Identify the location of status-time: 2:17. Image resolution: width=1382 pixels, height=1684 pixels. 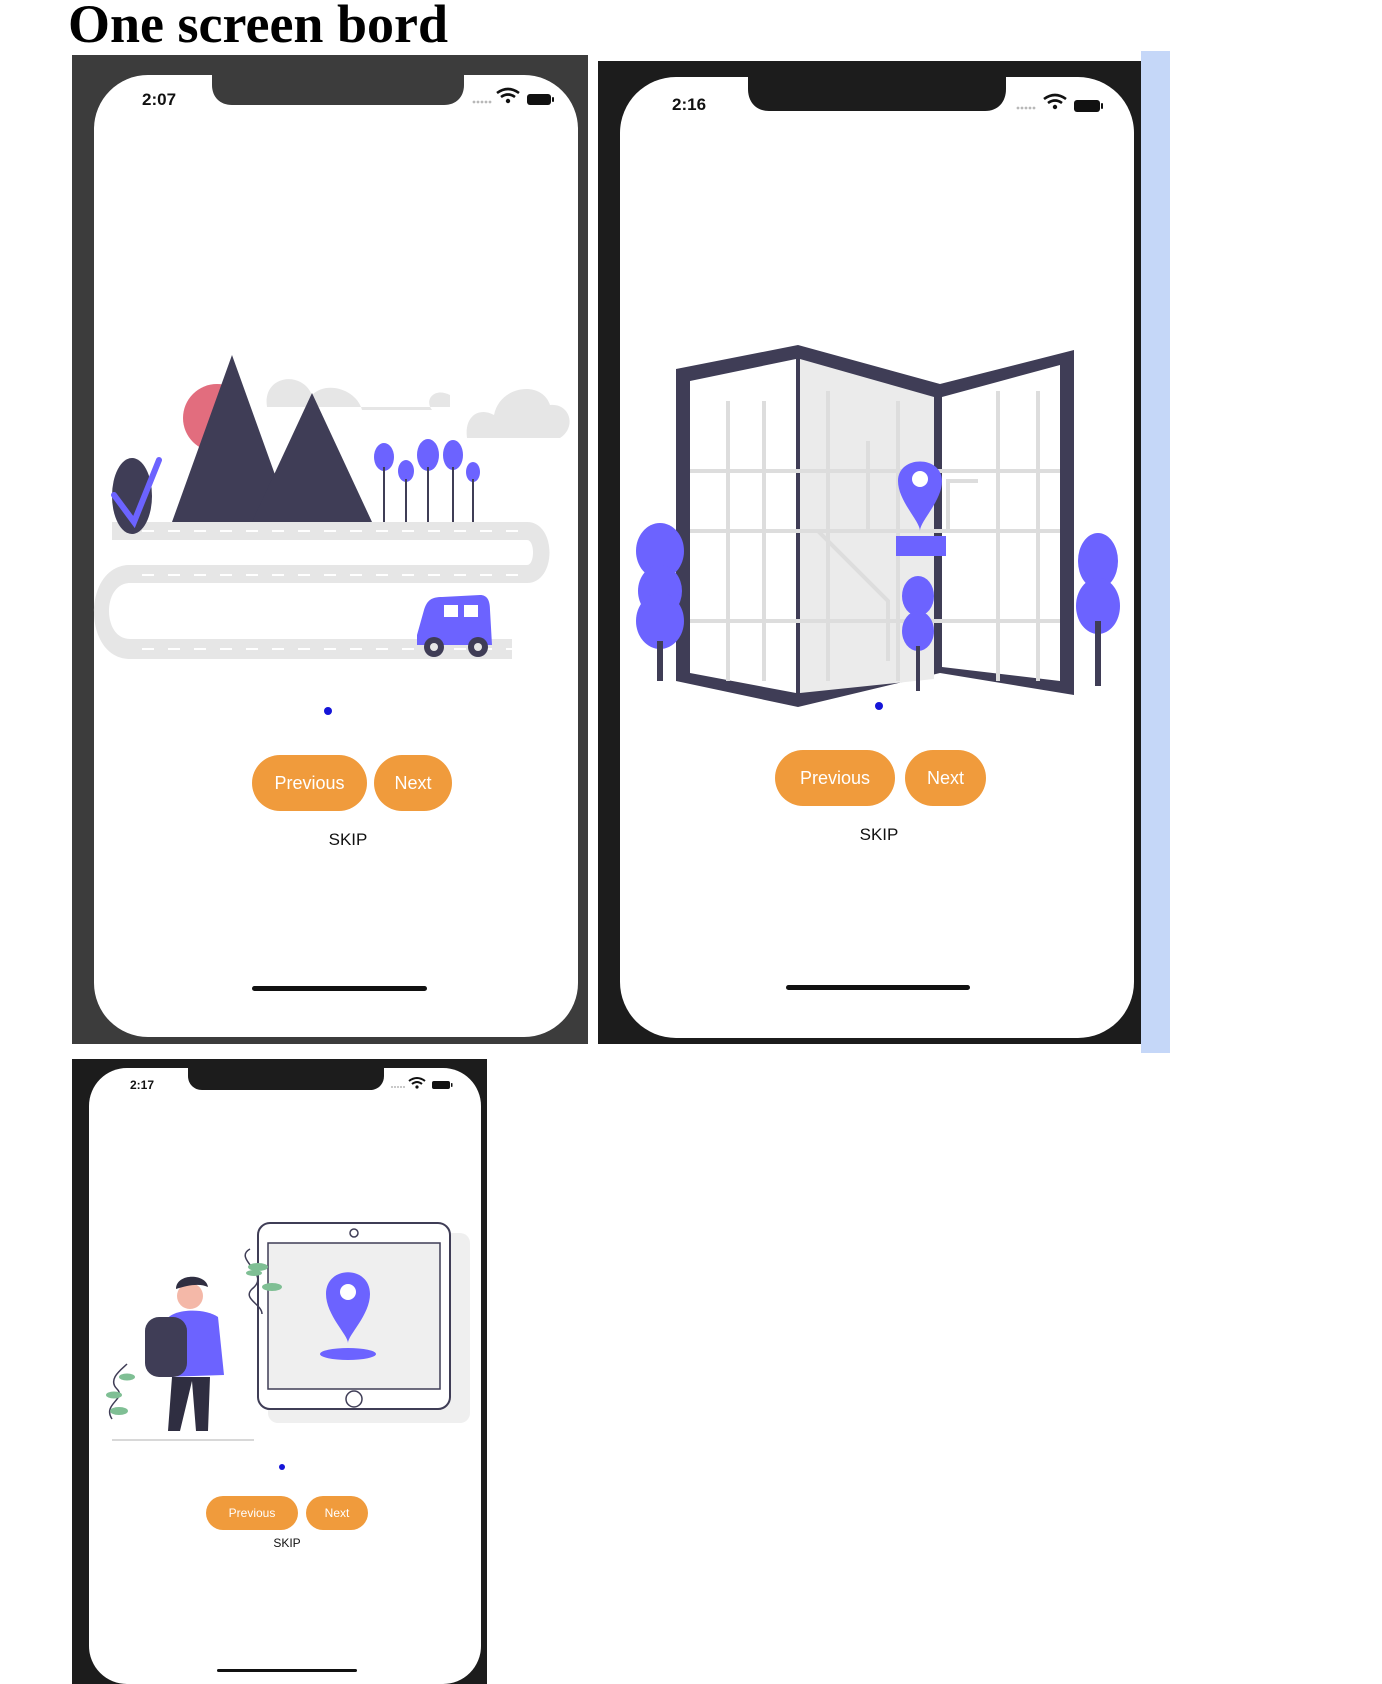
(142, 1085).